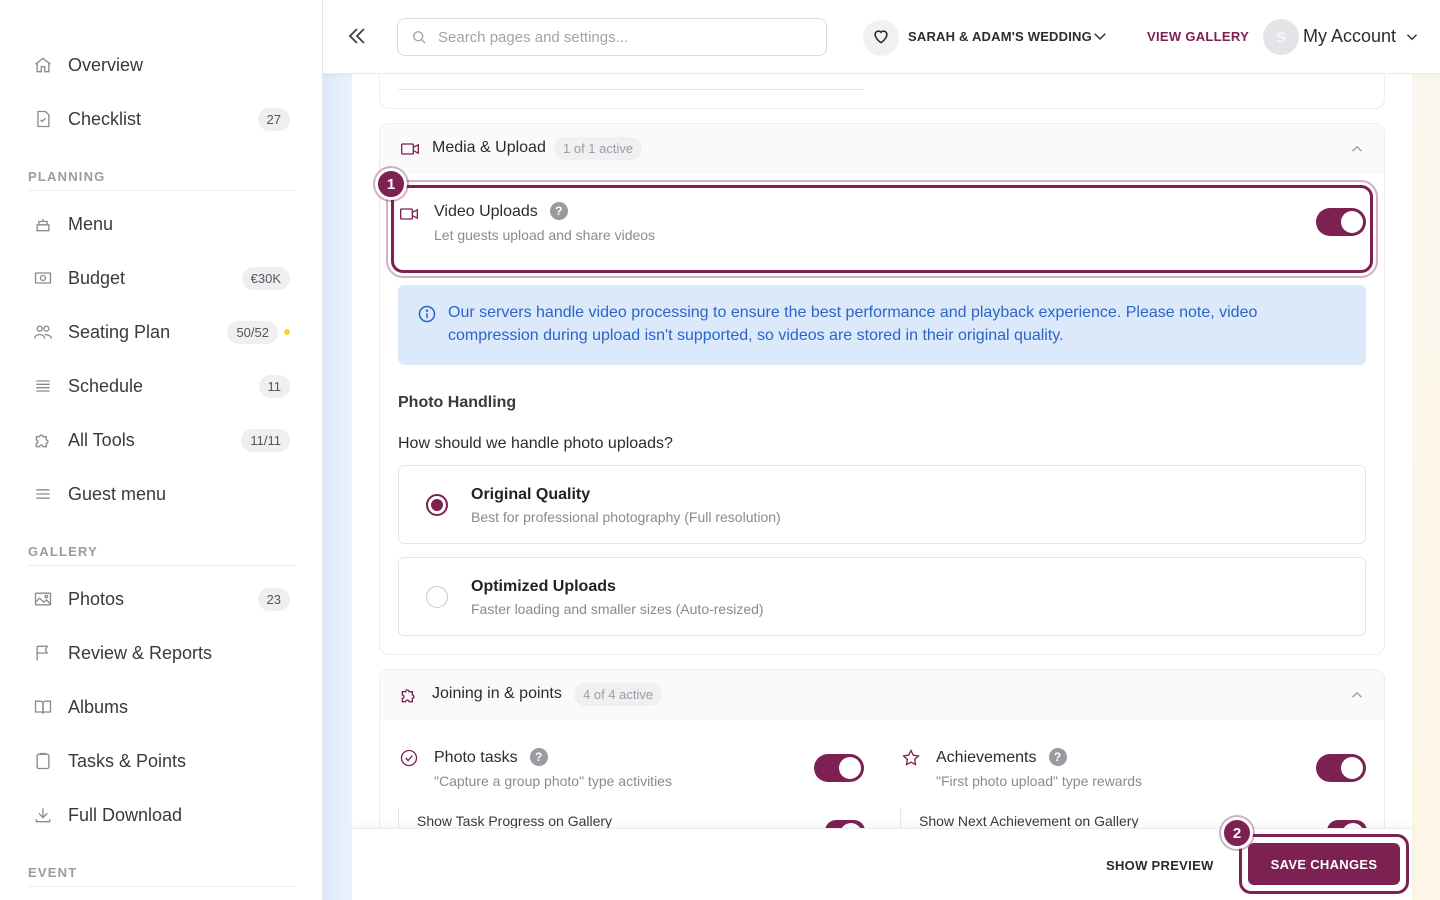 The width and height of the screenshot is (1440, 900). What do you see at coordinates (457, 402) in the screenshot?
I see `section-heading: Photo Handling` at bounding box center [457, 402].